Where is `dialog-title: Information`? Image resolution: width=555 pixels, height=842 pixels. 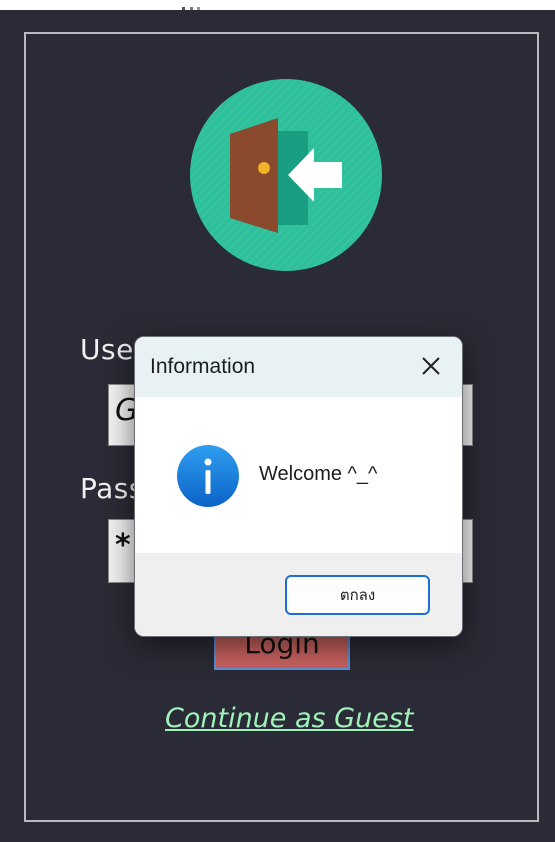
dialog-title: Information is located at coordinates (203, 366).